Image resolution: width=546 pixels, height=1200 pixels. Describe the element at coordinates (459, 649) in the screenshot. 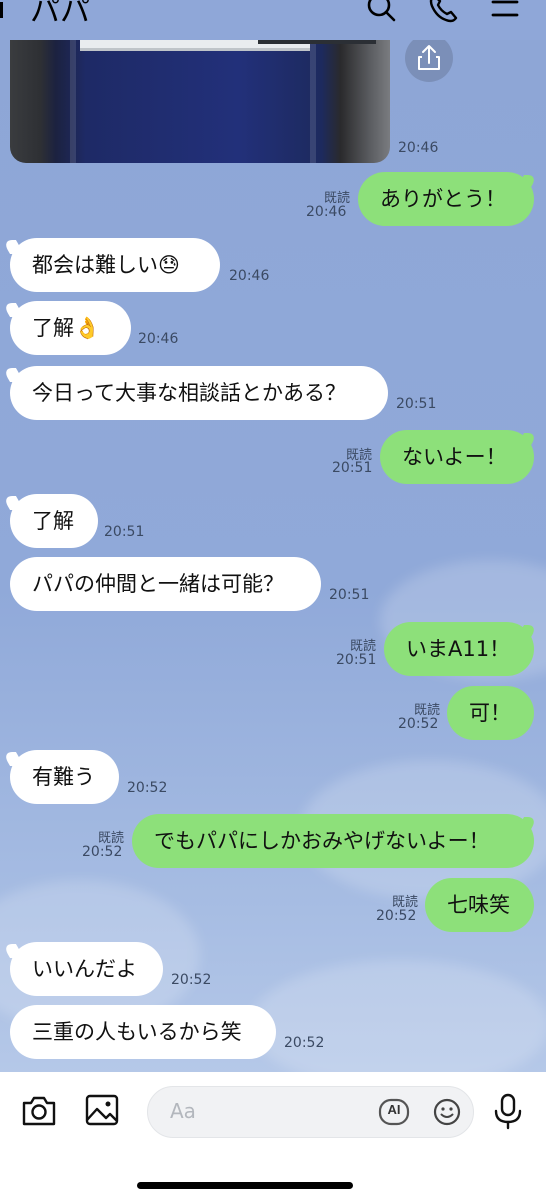

I see `message-bubble: いまA11！` at that location.